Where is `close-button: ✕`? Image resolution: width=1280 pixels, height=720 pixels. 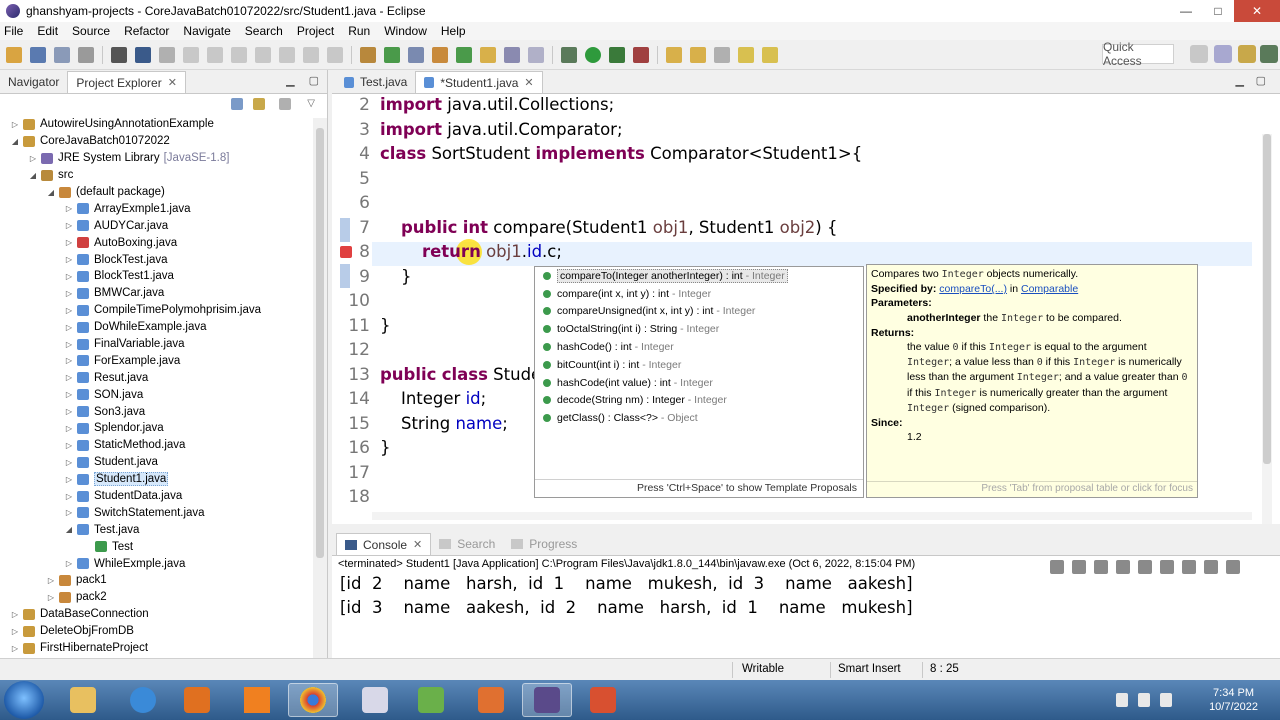
close-button: ✕ is located at coordinates (1257, 11).